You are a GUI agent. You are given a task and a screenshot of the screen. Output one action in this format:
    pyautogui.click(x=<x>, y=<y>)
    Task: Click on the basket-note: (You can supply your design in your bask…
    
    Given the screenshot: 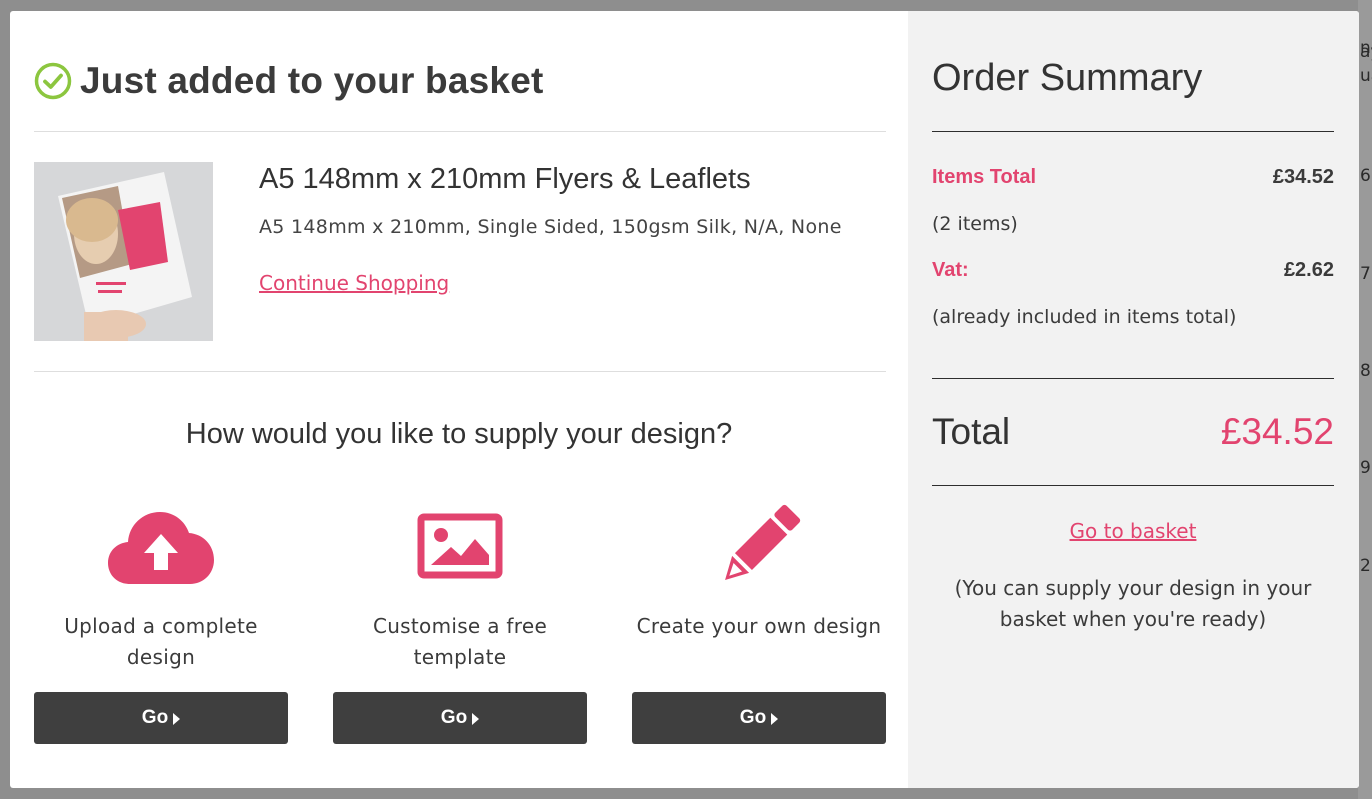 What is the action you would take?
    pyautogui.click(x=1133, y=603)
    